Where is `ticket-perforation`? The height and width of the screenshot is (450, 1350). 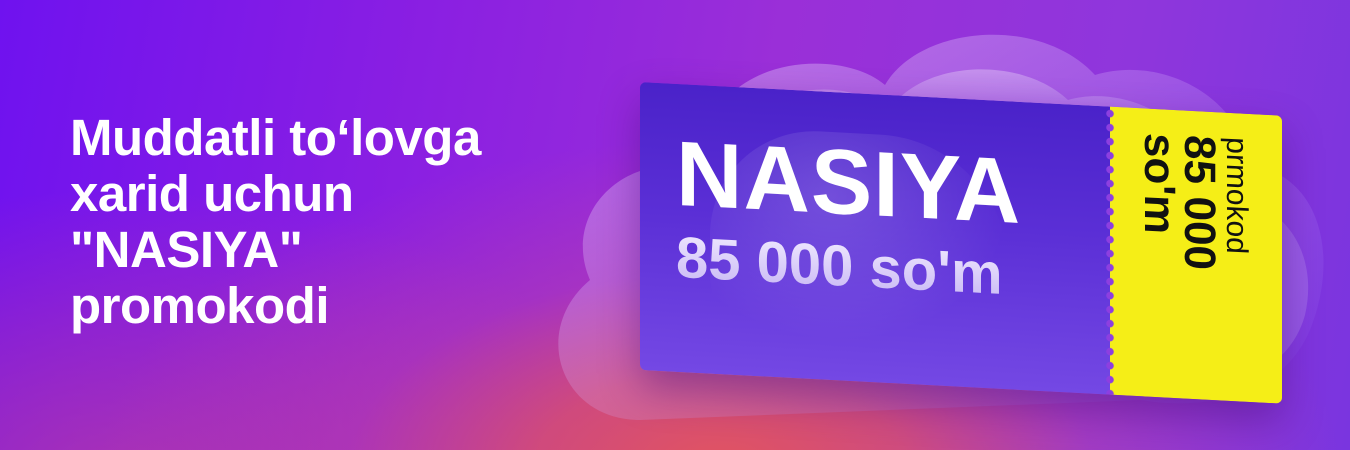
ticket-perforation is located at coordinates (1110, 250).